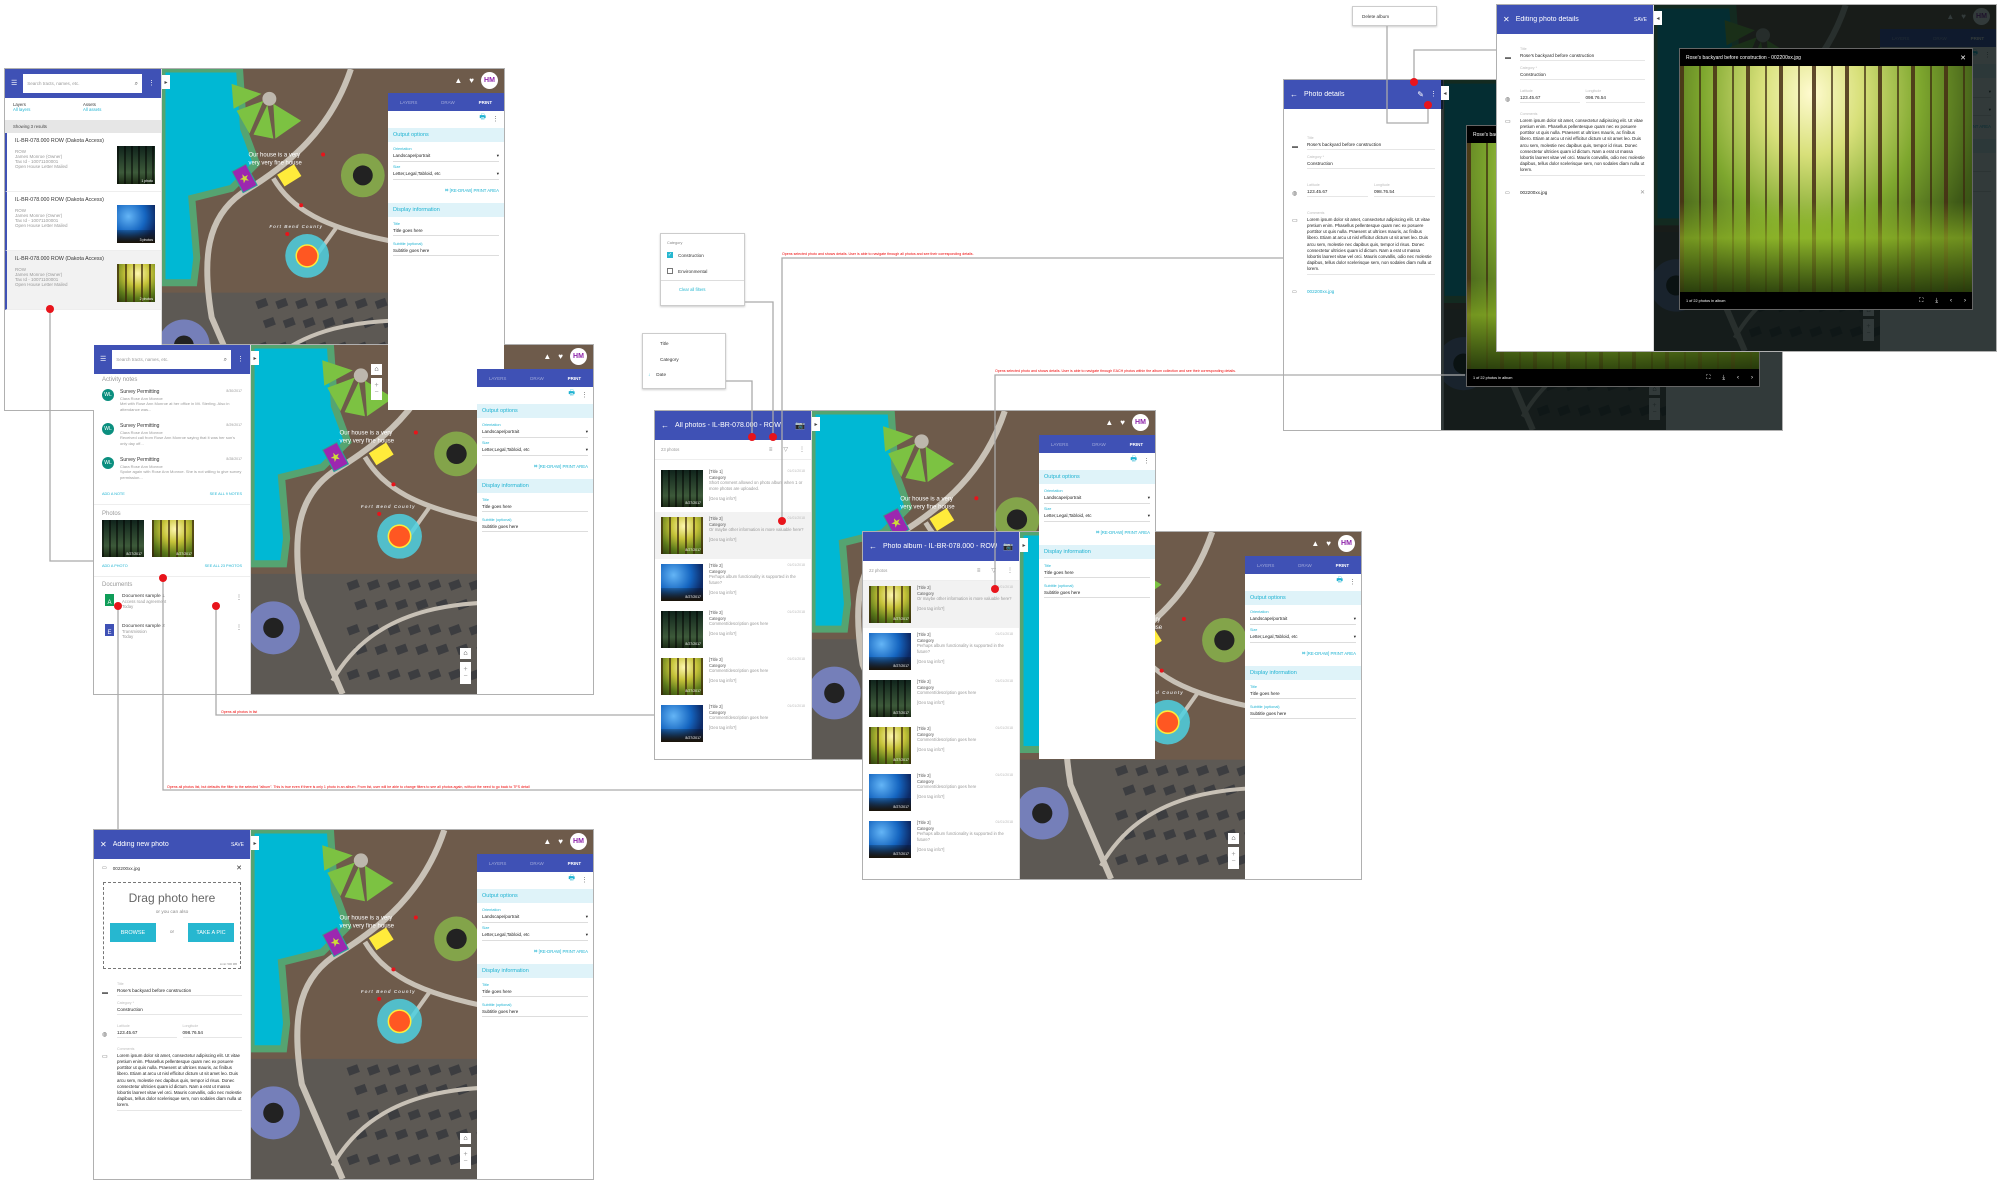  I want to click on document-item: E Document sample 2 Transmission Today ⋮, so click(172, 635).